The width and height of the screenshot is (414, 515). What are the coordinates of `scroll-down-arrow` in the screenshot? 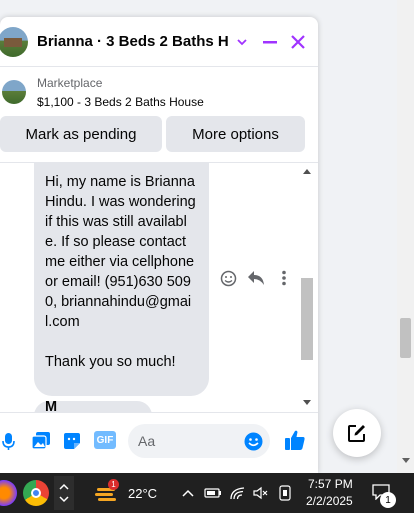 It's located at (307, 402).